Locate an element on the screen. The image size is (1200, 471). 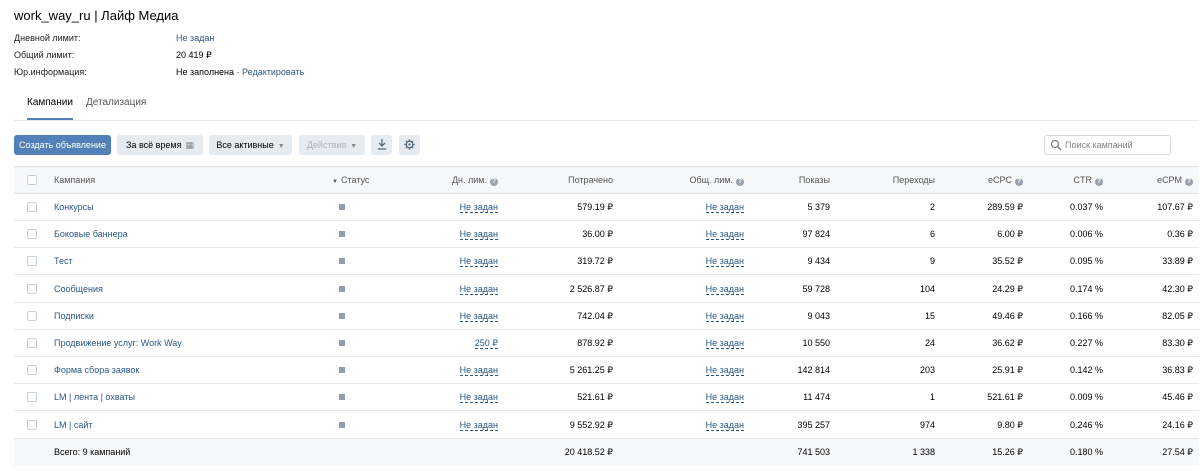
legal-info-value: Не заполнена is located at coordinates (205, 72).